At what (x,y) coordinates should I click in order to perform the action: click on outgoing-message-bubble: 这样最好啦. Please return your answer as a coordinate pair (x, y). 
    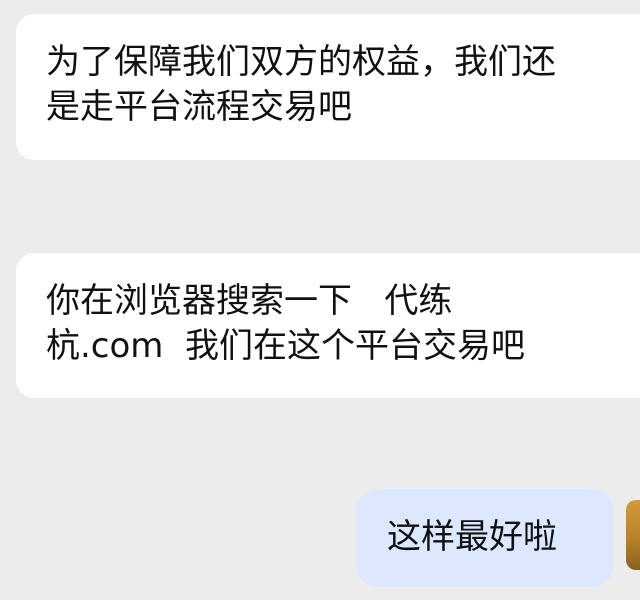
    Looking at the image, I should click on (485, 538).